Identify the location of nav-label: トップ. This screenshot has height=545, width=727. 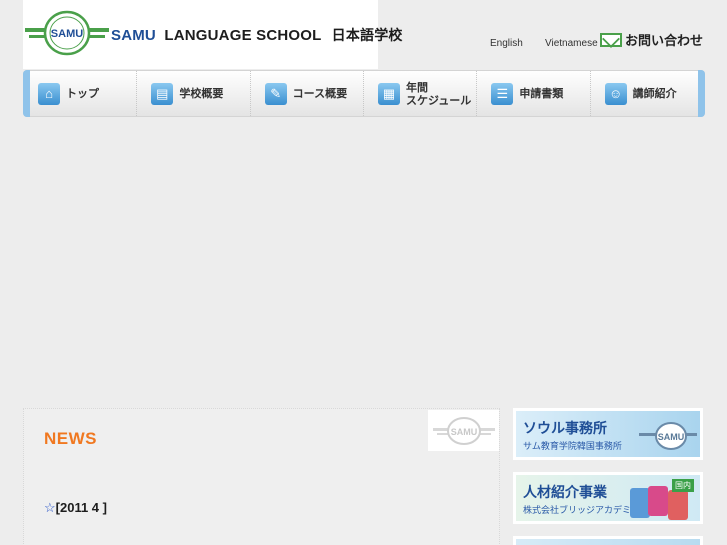
(82, 93).